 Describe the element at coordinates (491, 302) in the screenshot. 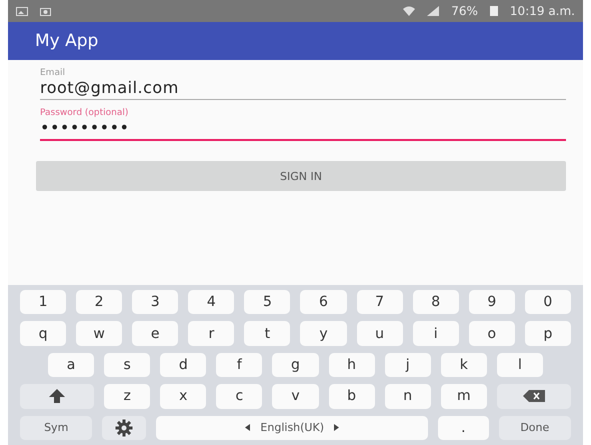

I see `keyboard-key: 9` at that location.